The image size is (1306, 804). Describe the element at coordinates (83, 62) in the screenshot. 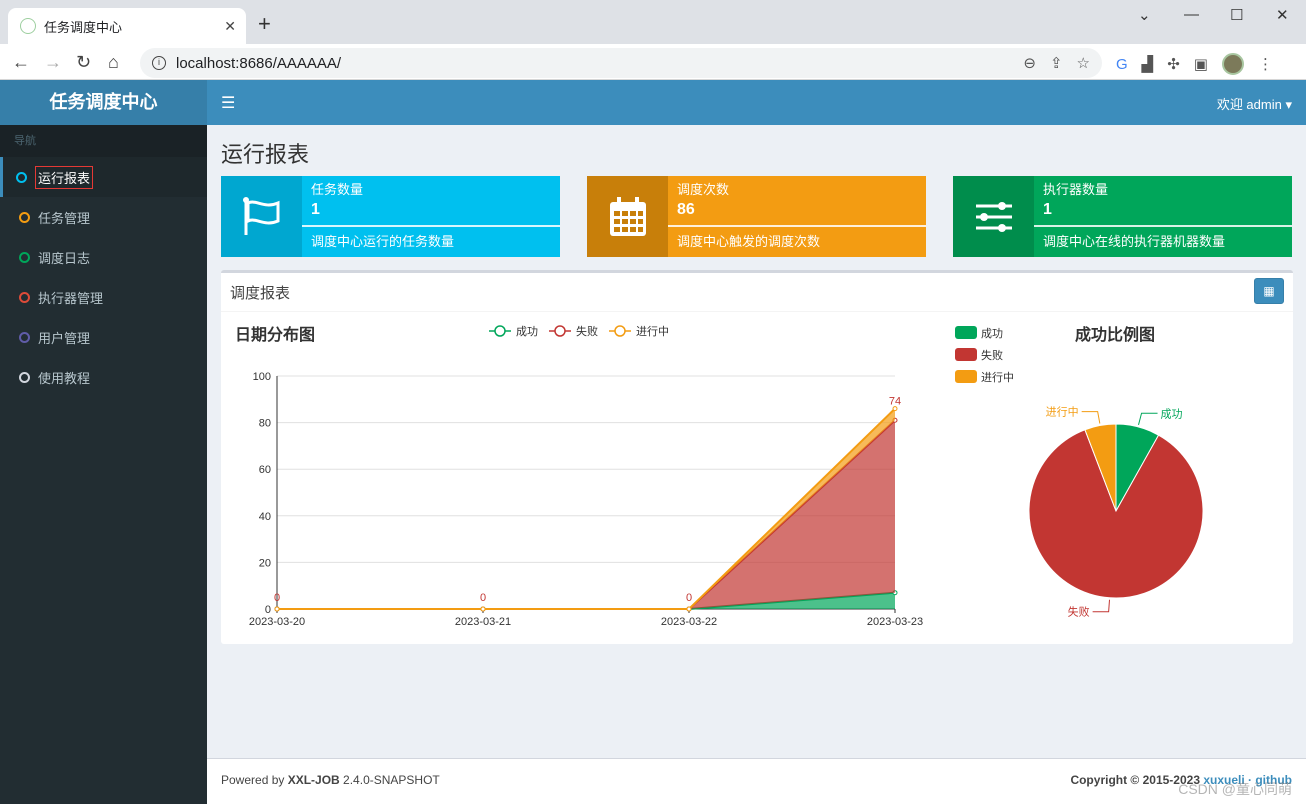

I see `reload-icon: ↻` at that location.